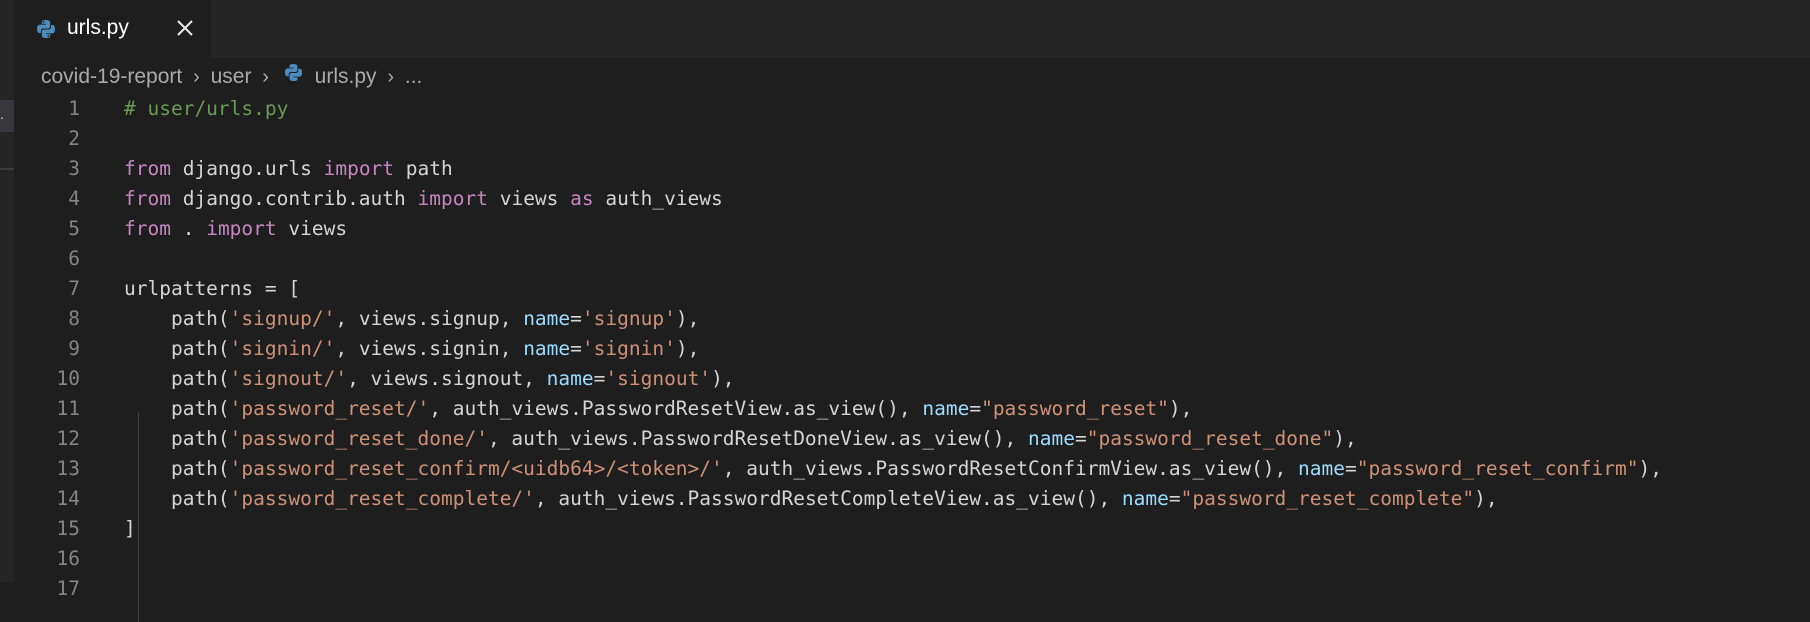 This screenshot has width=1810, height=622. I want to click on line-number: 9, so click(74, 348).